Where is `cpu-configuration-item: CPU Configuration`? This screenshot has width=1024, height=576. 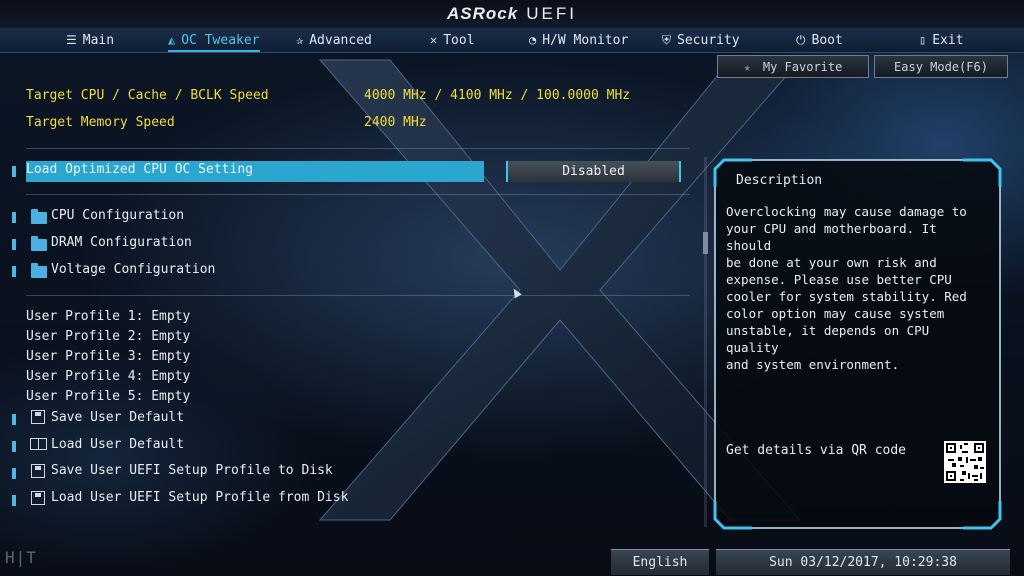
cpu-configuration-item: CPU Configuration is located at coordinates (117, 215).